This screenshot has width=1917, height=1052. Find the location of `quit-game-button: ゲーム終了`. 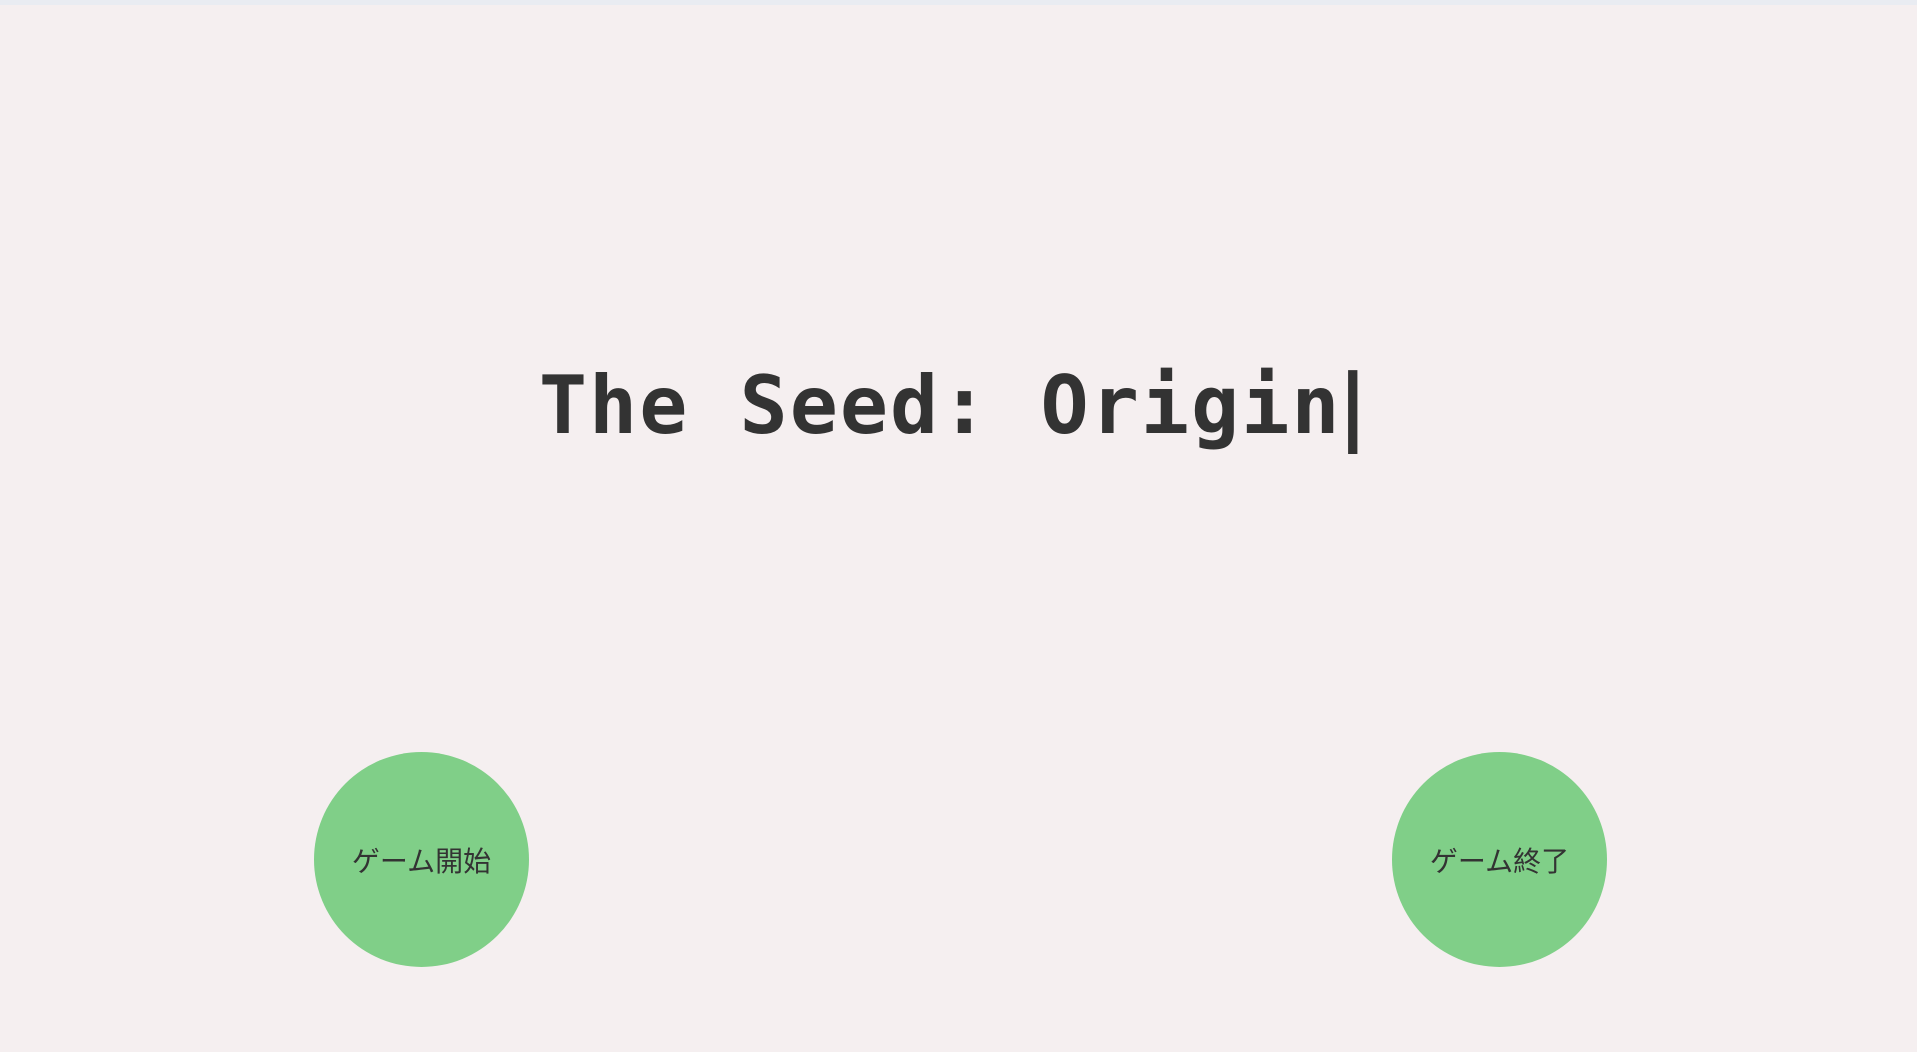

quit-game-button: ゲーム終了 is located at coordinates (1499, 859).